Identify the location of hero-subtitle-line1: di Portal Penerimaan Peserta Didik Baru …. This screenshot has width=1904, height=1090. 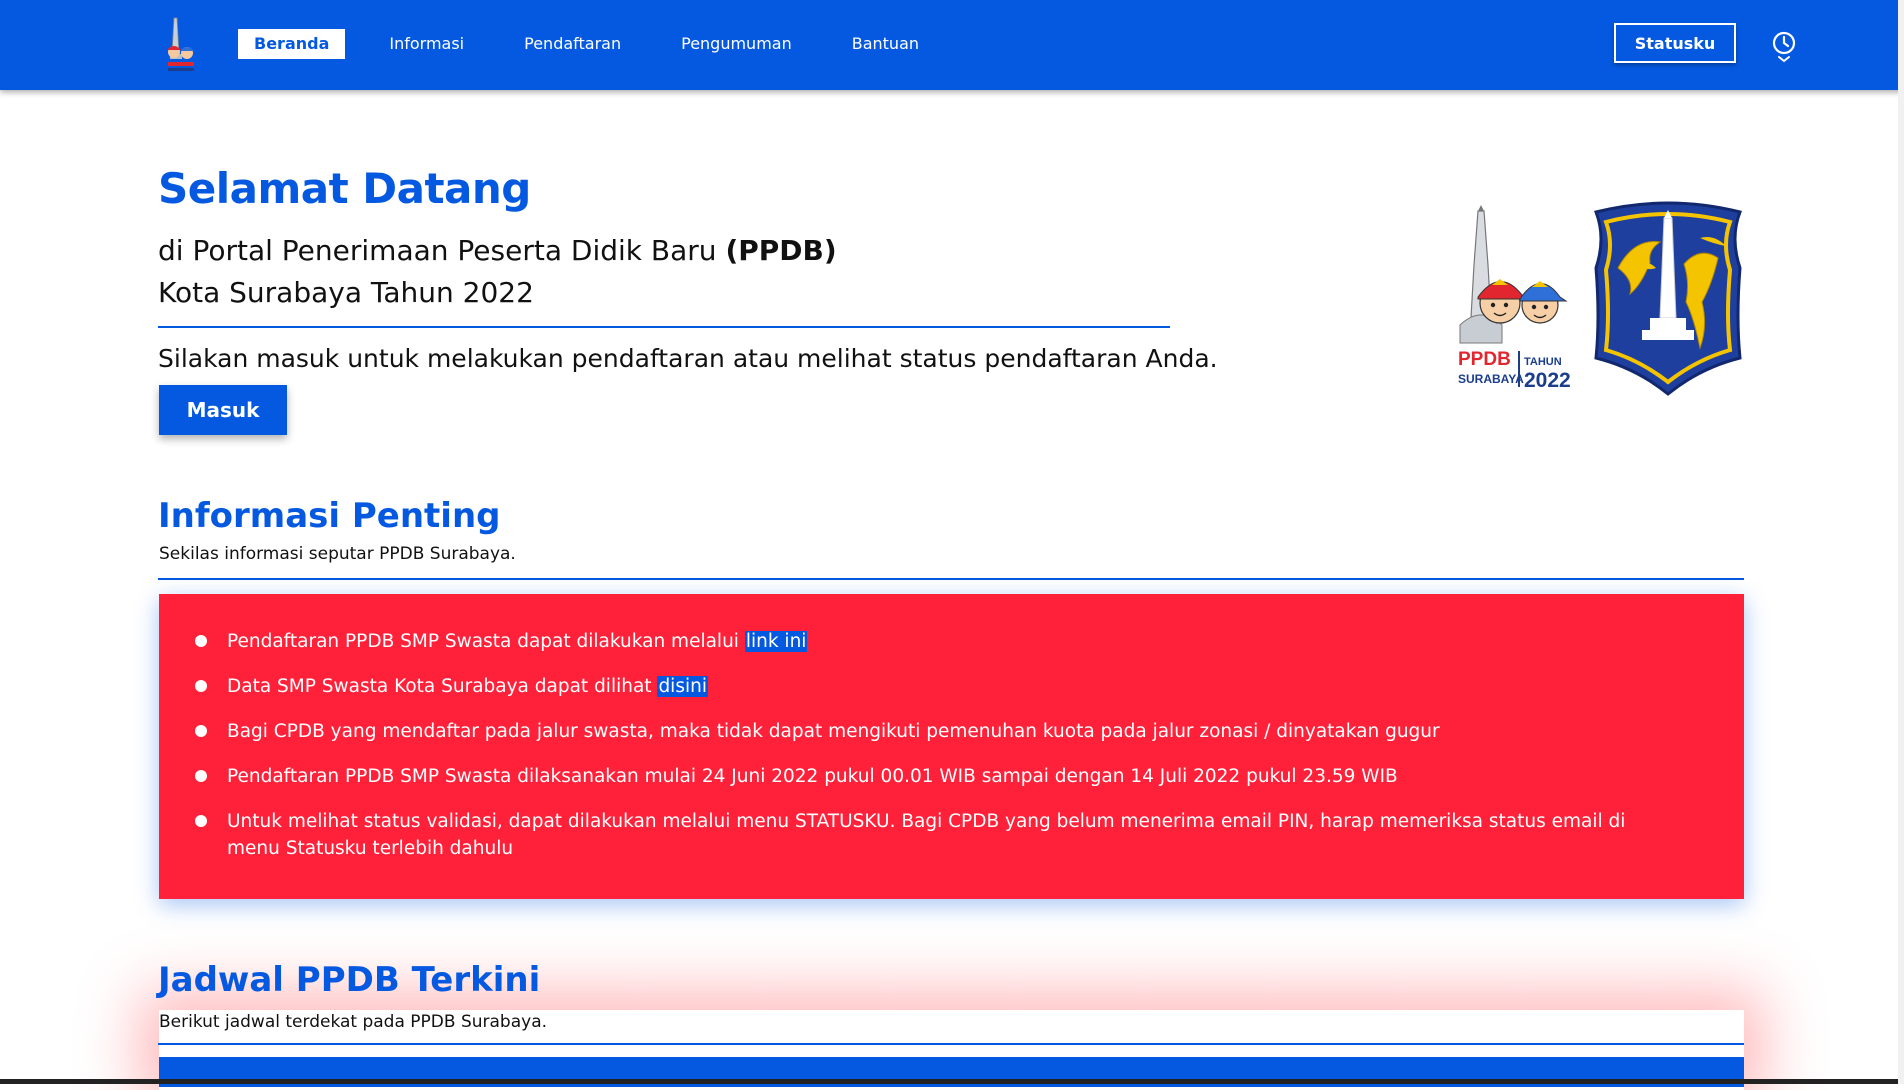
(497, 250).